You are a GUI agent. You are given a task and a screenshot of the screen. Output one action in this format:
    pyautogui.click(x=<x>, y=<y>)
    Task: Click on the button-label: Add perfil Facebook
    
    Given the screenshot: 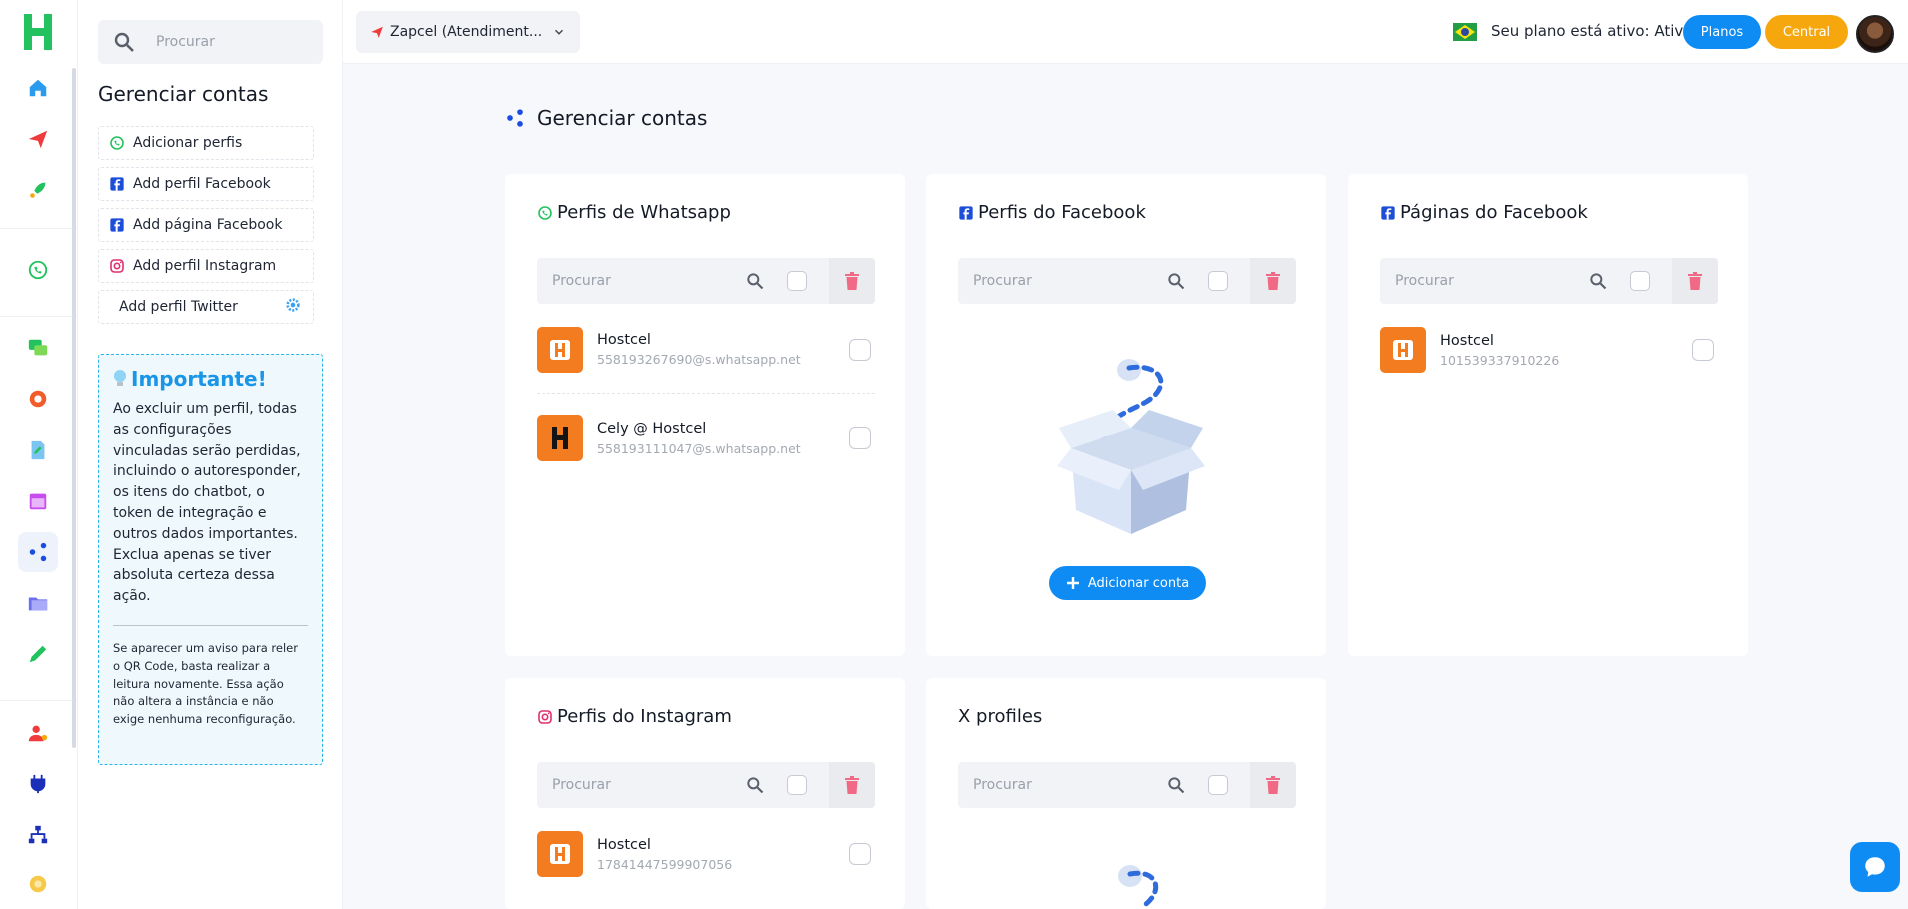 What is the action you would take?
    pyautogui.click(x=202, y=184)
    